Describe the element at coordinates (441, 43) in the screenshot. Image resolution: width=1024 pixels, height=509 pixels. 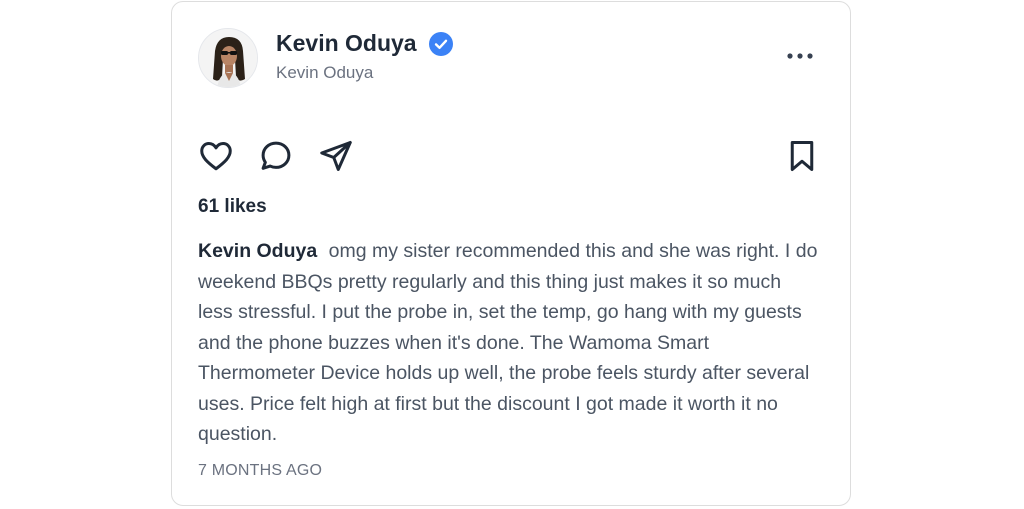
I see `verified-badge-icon` at that location.